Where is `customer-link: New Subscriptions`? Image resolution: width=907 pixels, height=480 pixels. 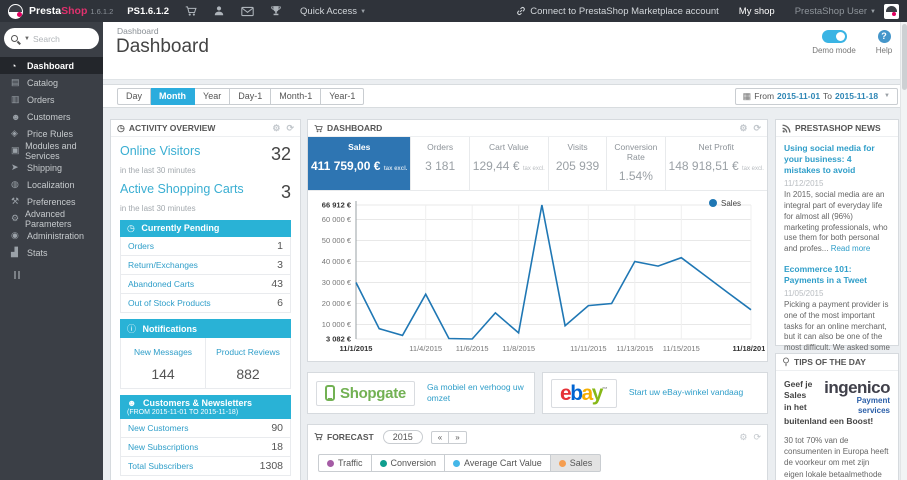
customer-link: New Subscriptions is located at coordinates (163, 447).